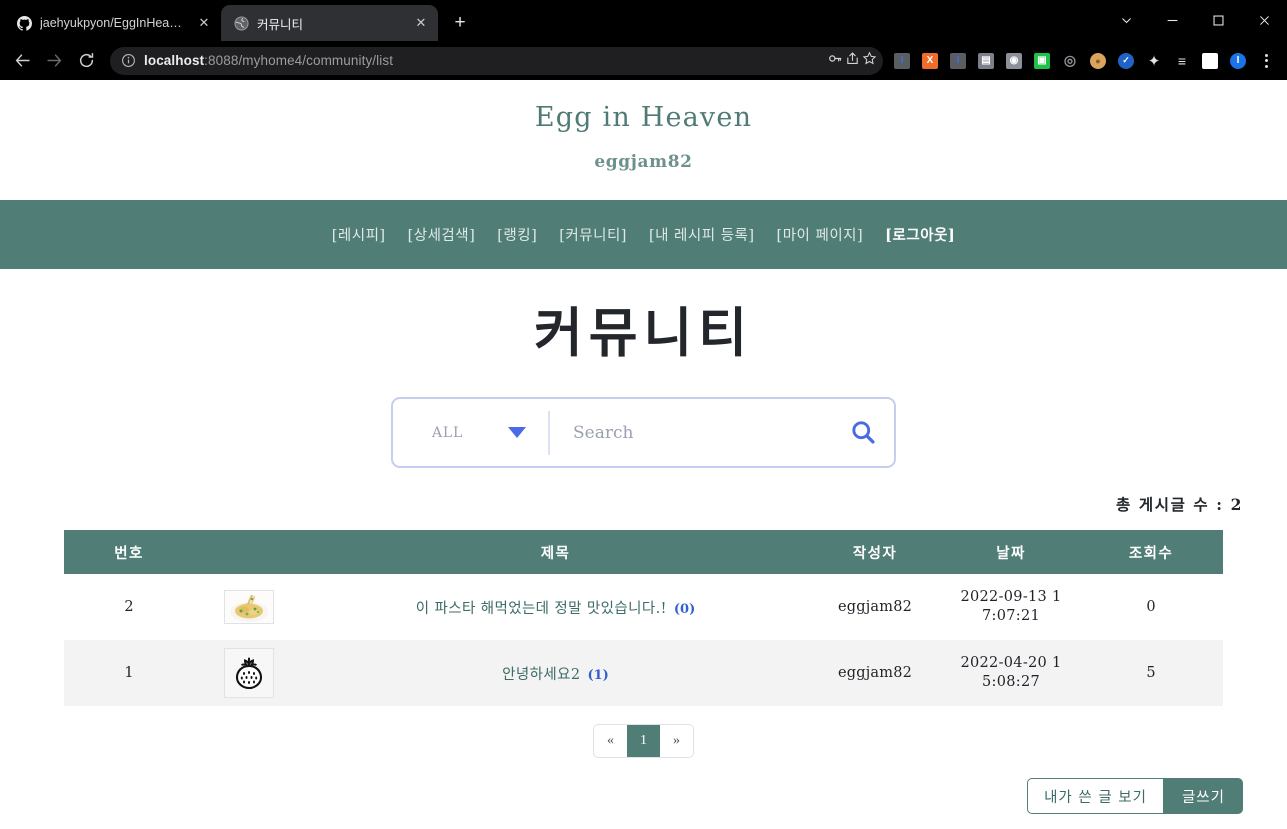 The height and width of the screenshot is (829, 1287). Describe the element at coordinates (1218, 20) in the screenshot. I see `maximize-icon` at that location.